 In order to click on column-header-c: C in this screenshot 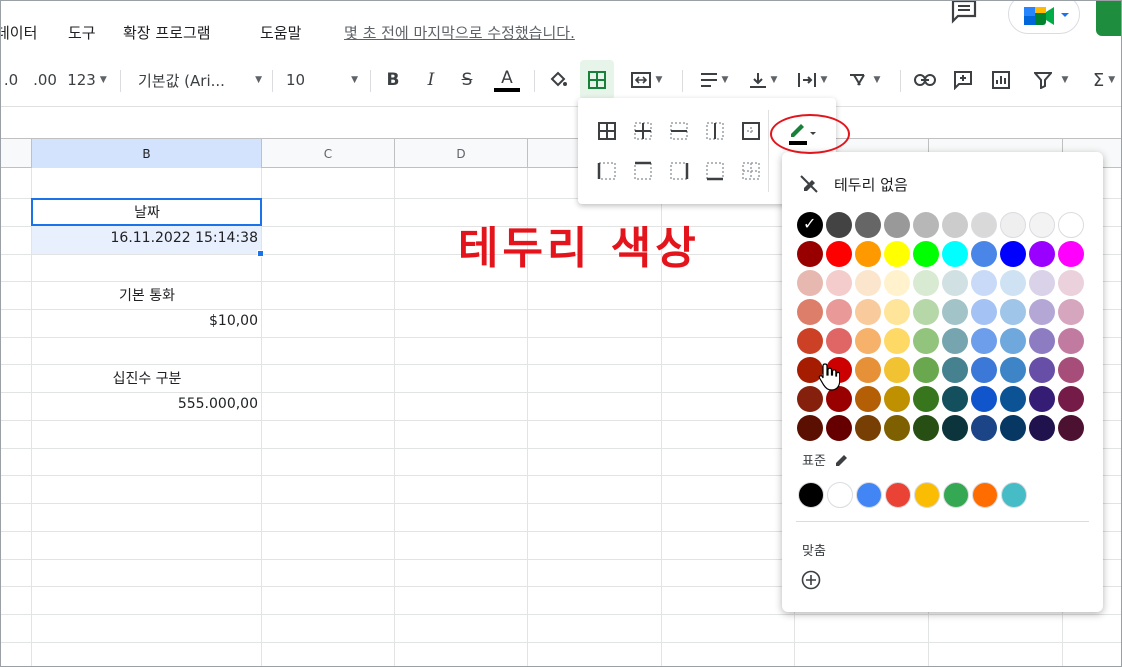, I will do `click(328, 153)`.